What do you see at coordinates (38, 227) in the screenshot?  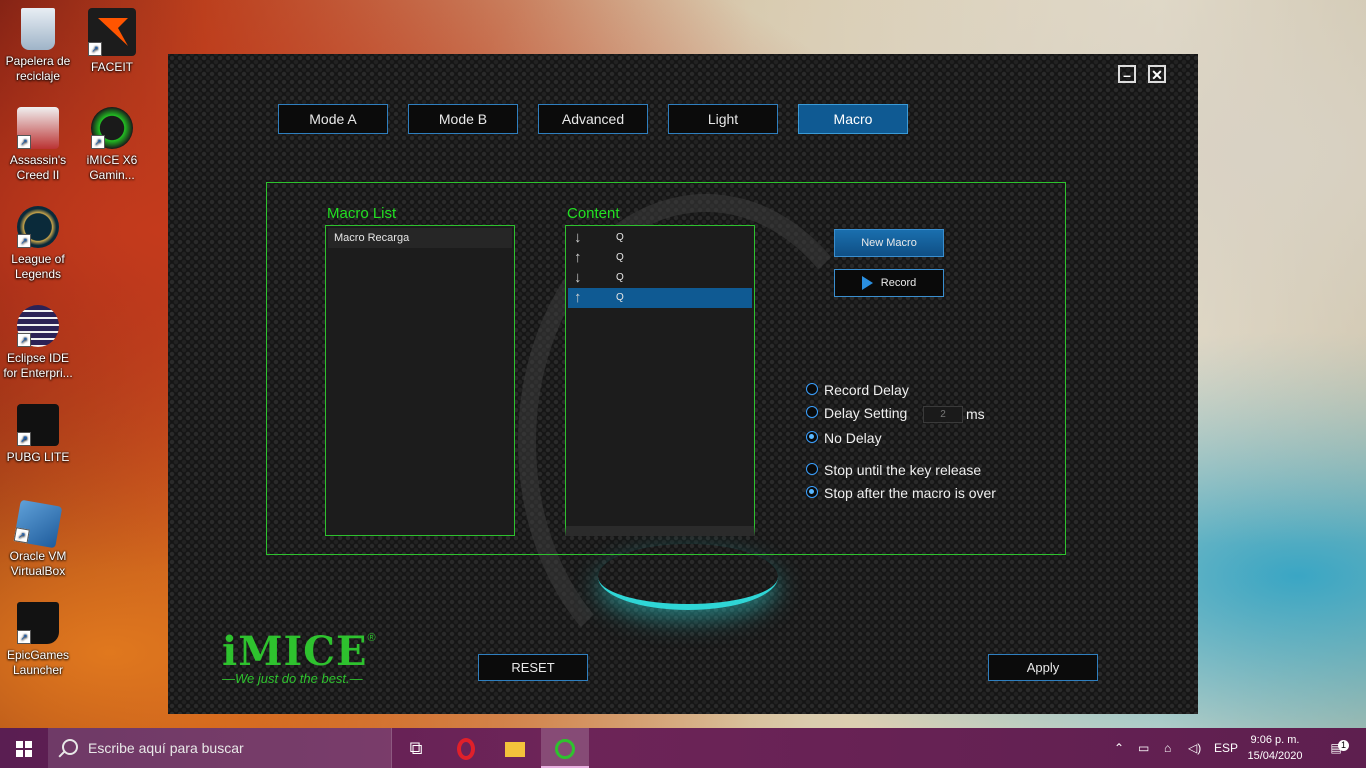 I see `league-icon: ↗` at bounding box center [38, 227].